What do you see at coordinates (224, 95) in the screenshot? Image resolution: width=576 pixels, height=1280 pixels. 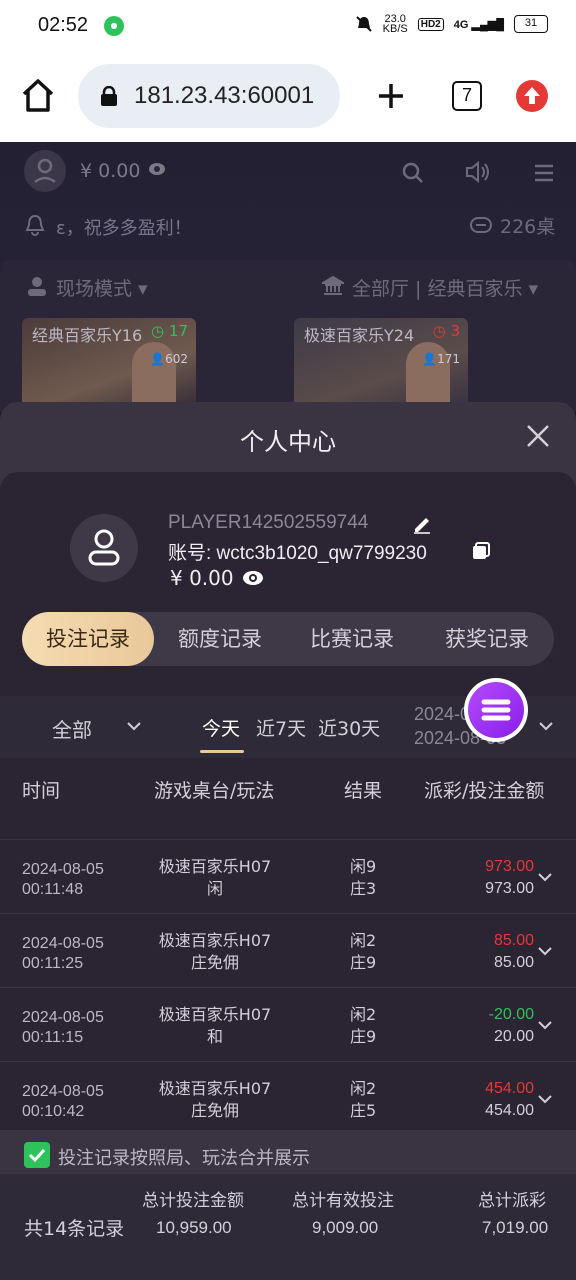 I see `url-text: 181.23.43:60001` at bounding box center [224, 95].